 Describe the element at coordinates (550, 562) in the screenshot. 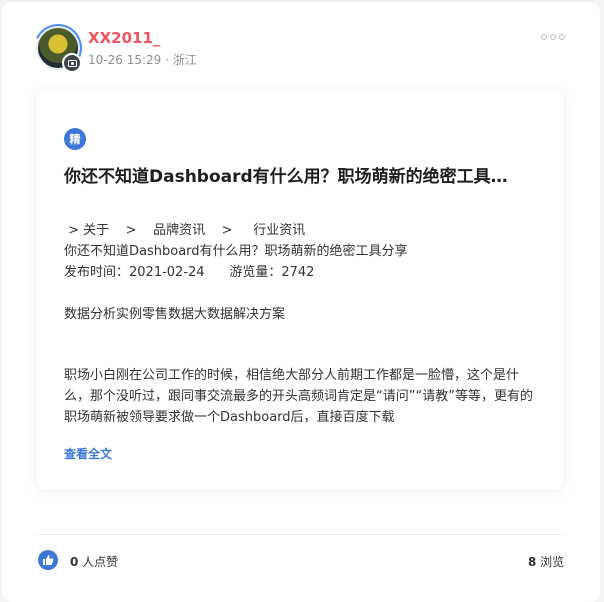

I see `view-count-label: 浏览` at that location.